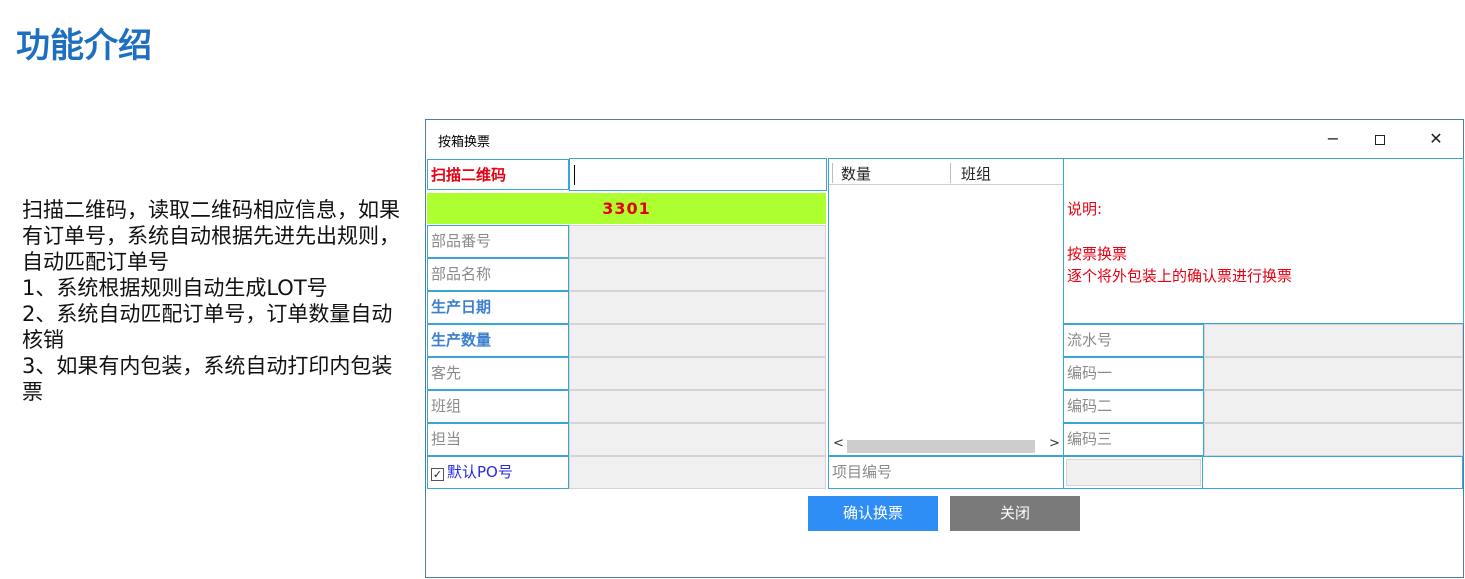 The image size is (1465, 579). What do you see at coordinates (498, 439) in the screenshot?
I see `person-label: 担当` at bounding box center [498, 439].